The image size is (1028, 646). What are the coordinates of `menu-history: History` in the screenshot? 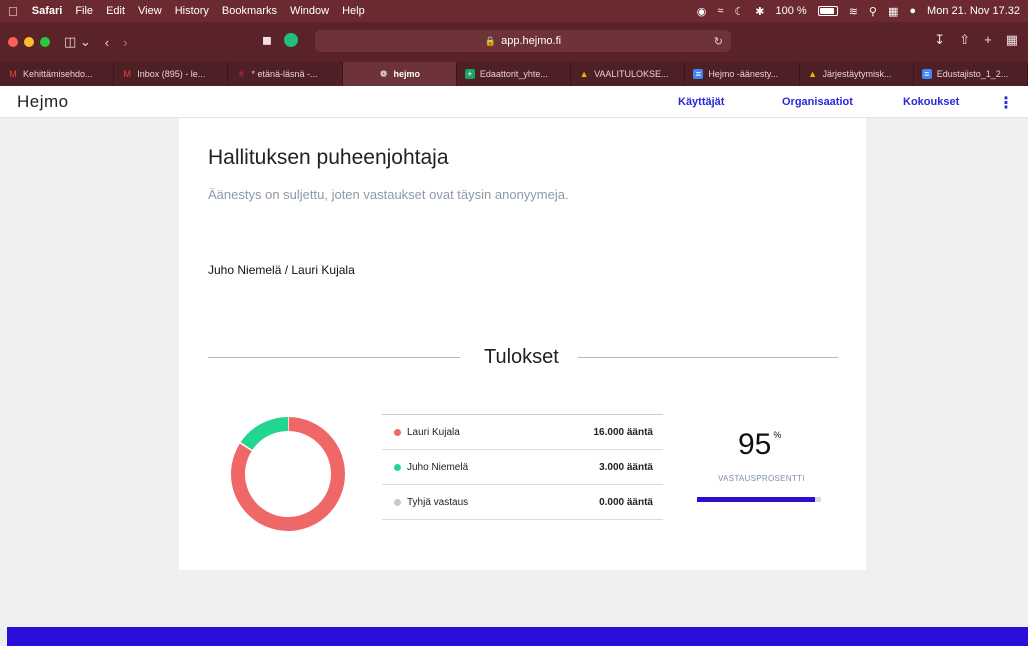 It's located at (192, 11).